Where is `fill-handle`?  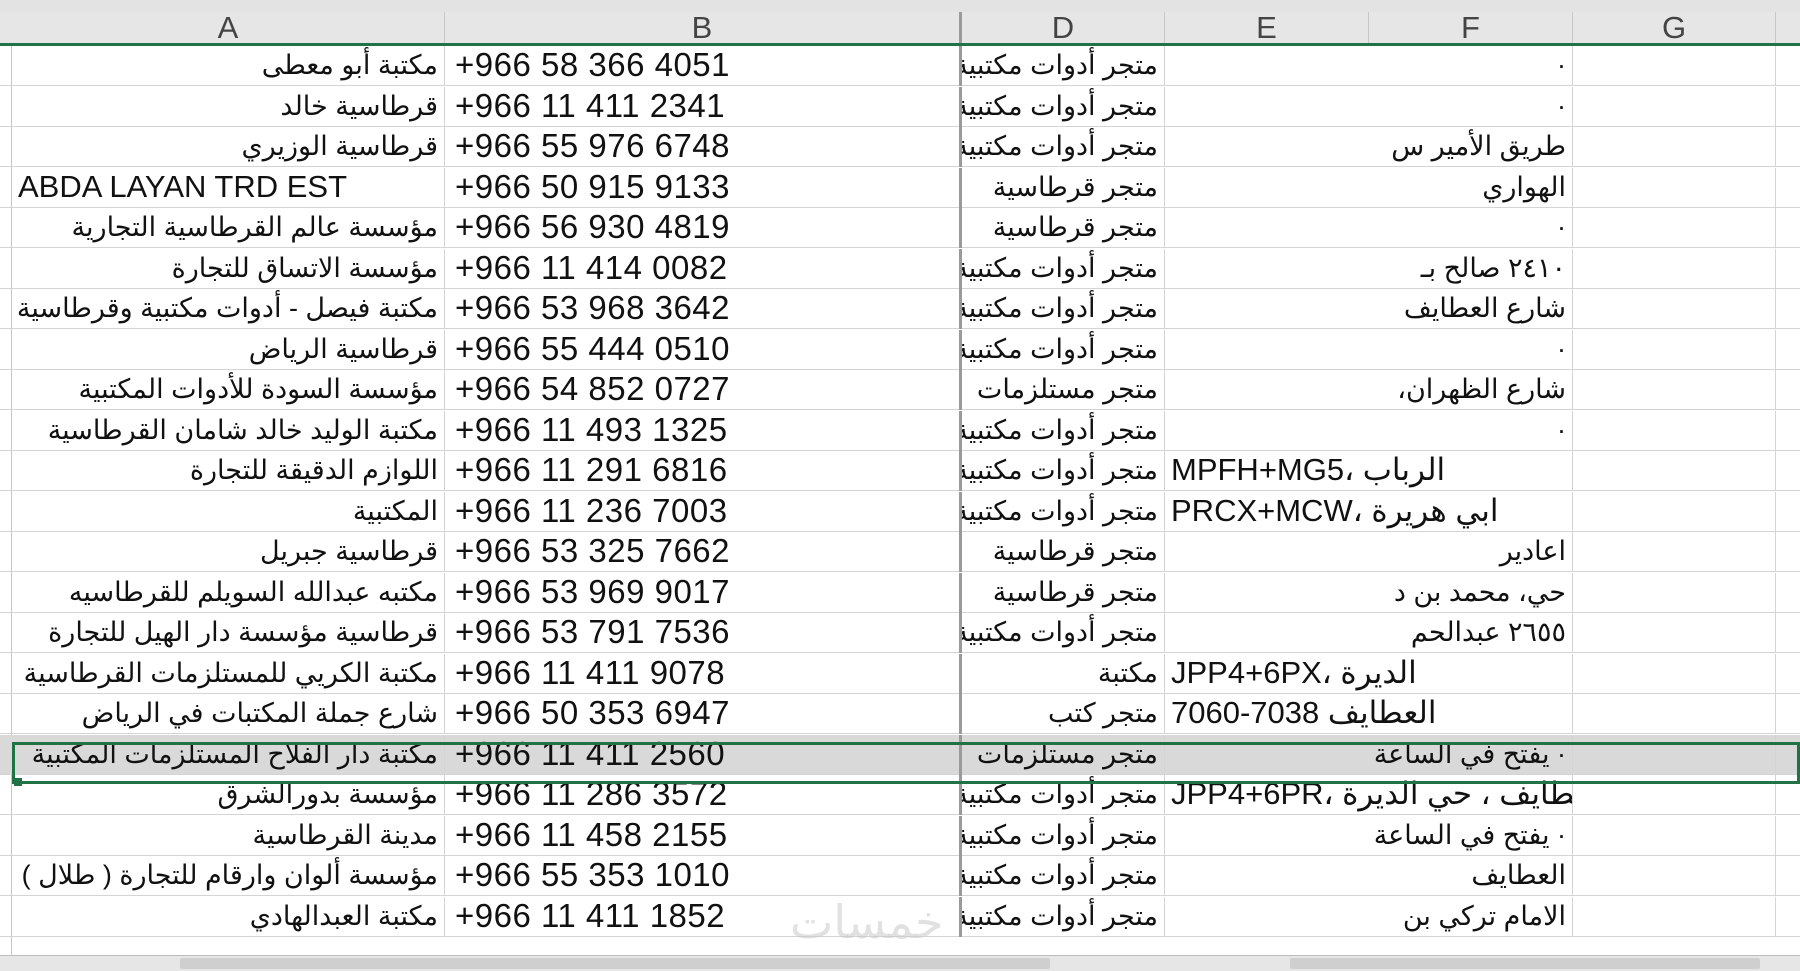 fill-handle is located at coordinates (18, 782).